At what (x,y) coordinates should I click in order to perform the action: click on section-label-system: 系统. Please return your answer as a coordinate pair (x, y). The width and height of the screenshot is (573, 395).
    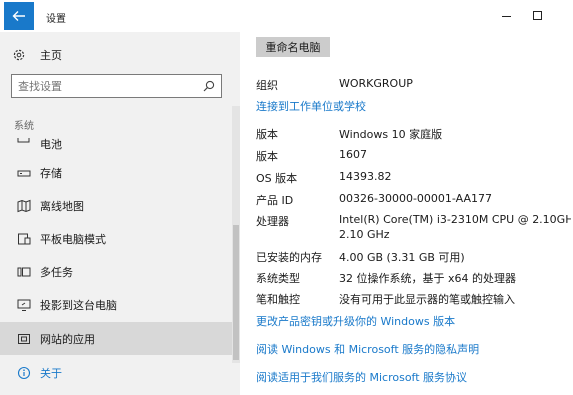
    Looking at the image, I should click on (24, 126).